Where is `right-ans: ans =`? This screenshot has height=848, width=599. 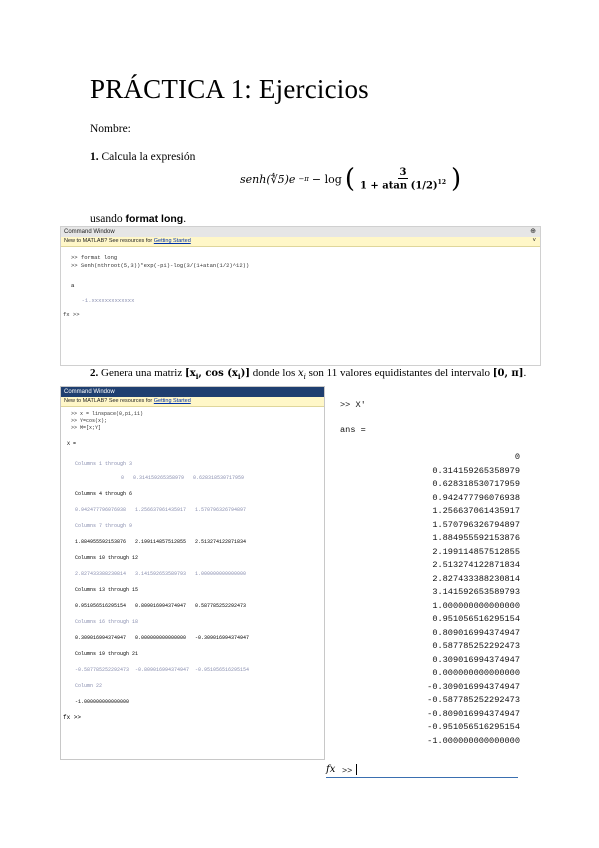 right-ans: ans = is located at coordinates (353, 430).